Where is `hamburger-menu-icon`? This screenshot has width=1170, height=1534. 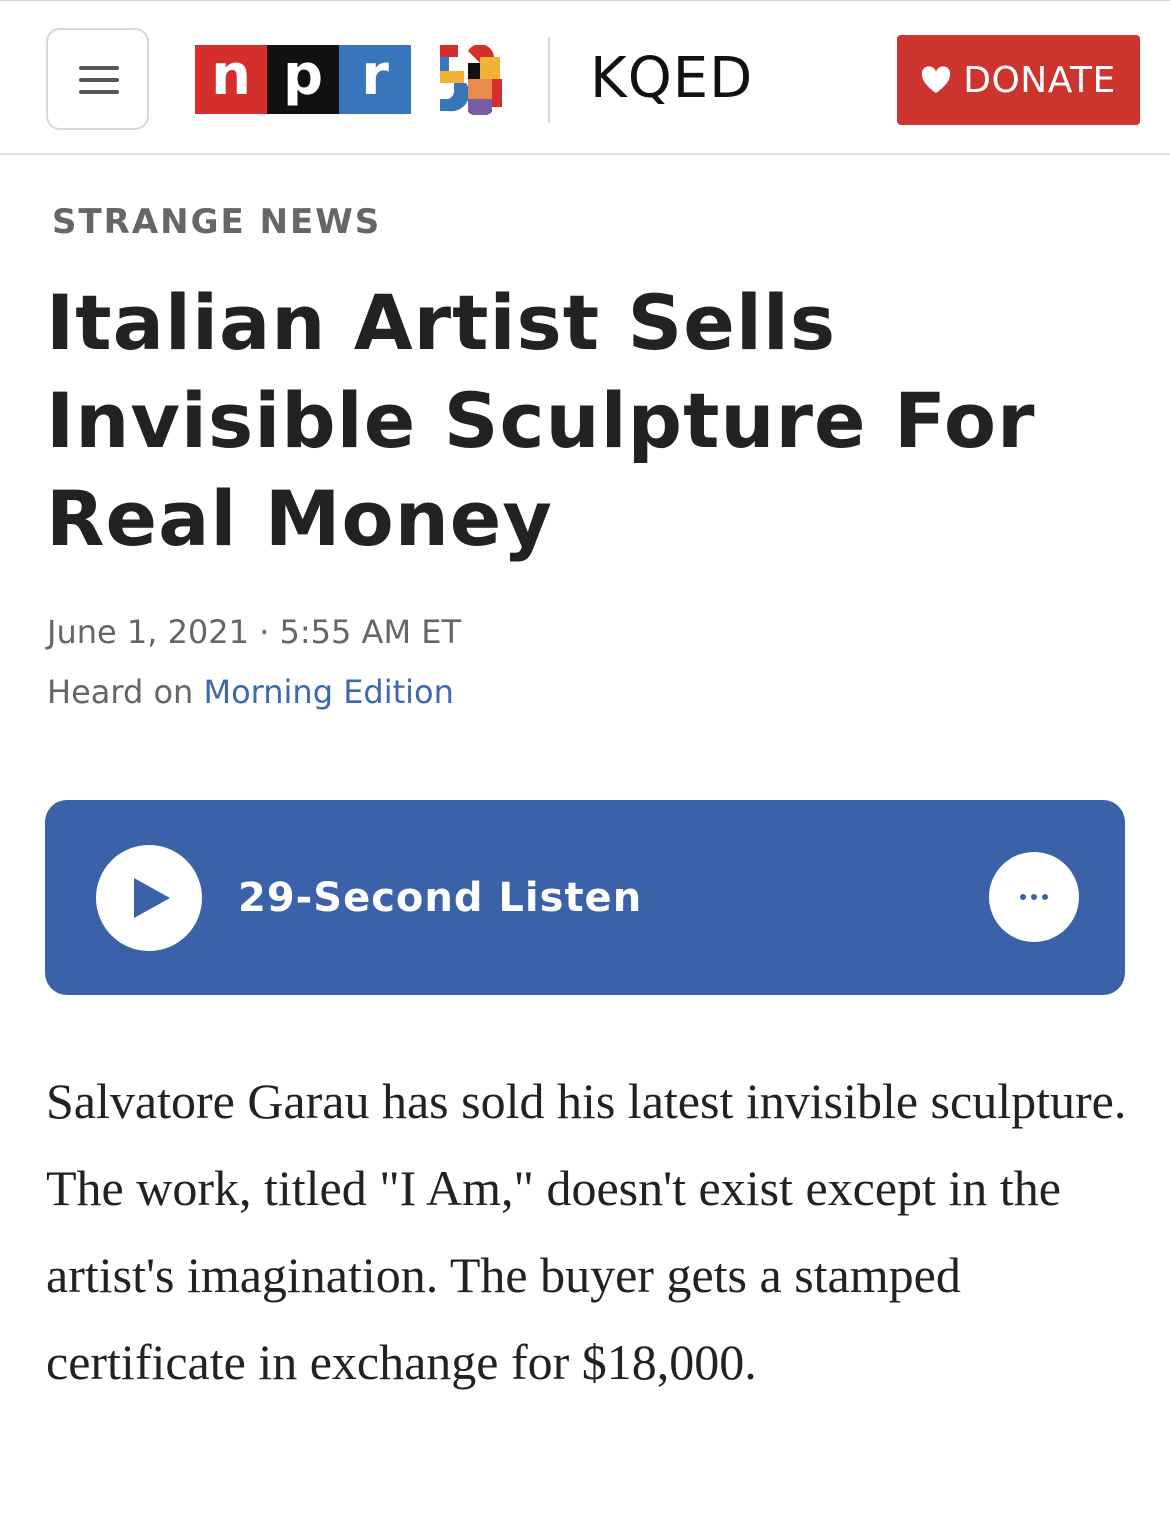
hamburger-menu-icon is located at coordinates (99, 68).